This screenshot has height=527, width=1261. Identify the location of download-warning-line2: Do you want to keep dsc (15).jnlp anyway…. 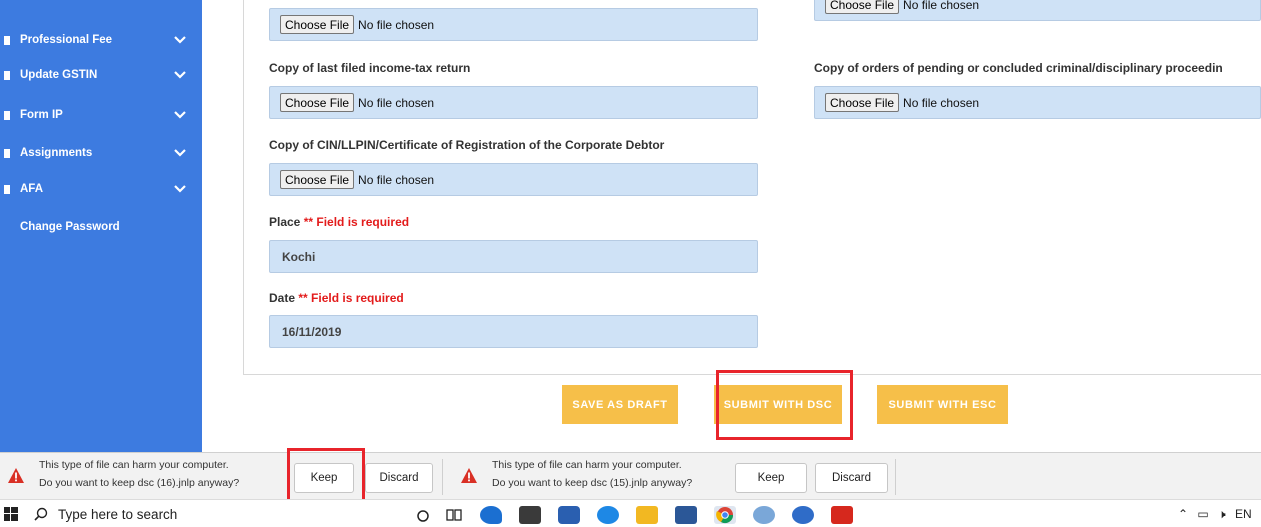
(592, 483).